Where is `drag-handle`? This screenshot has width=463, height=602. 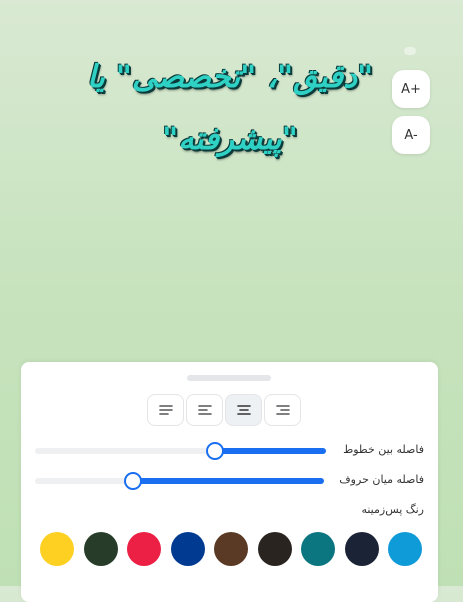 drag-handle is located at coordinates (229, 378).